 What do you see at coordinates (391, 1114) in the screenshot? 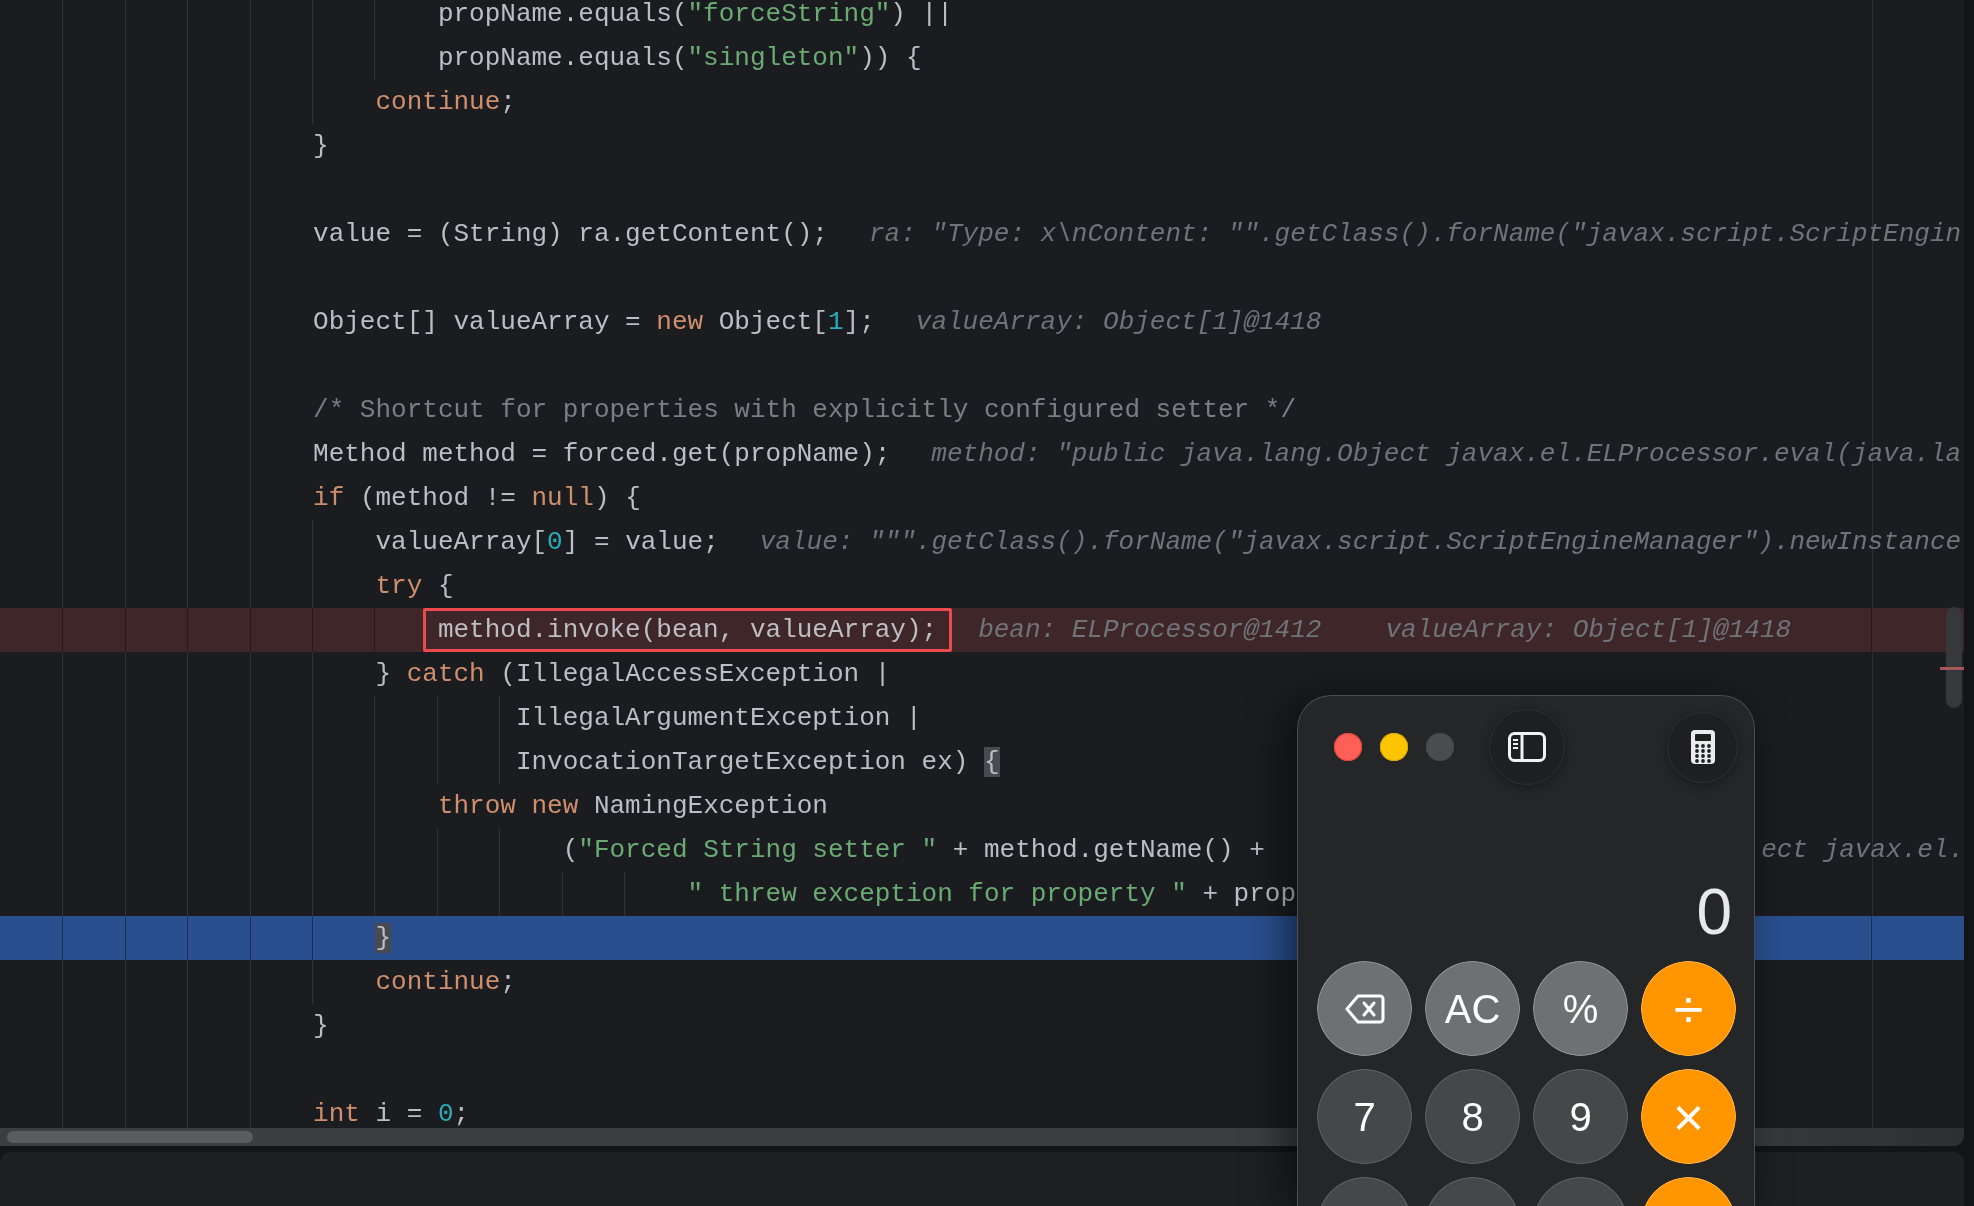
I see `code-line: int i = 0;` at bounding box center [391, 1114].